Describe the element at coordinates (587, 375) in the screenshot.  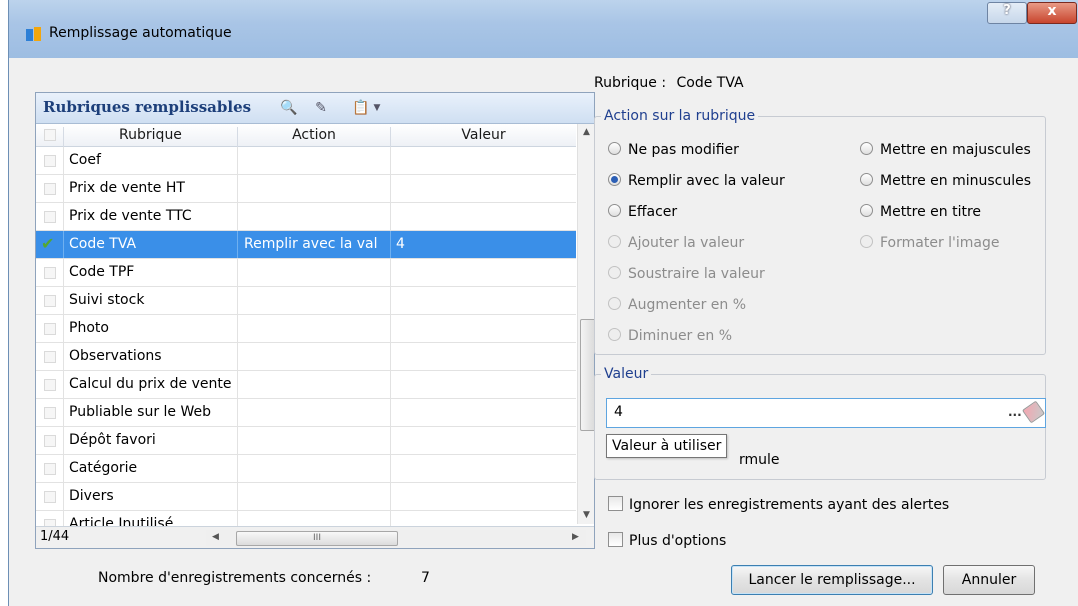
I see `vertical-scroll-thumb` at that location.